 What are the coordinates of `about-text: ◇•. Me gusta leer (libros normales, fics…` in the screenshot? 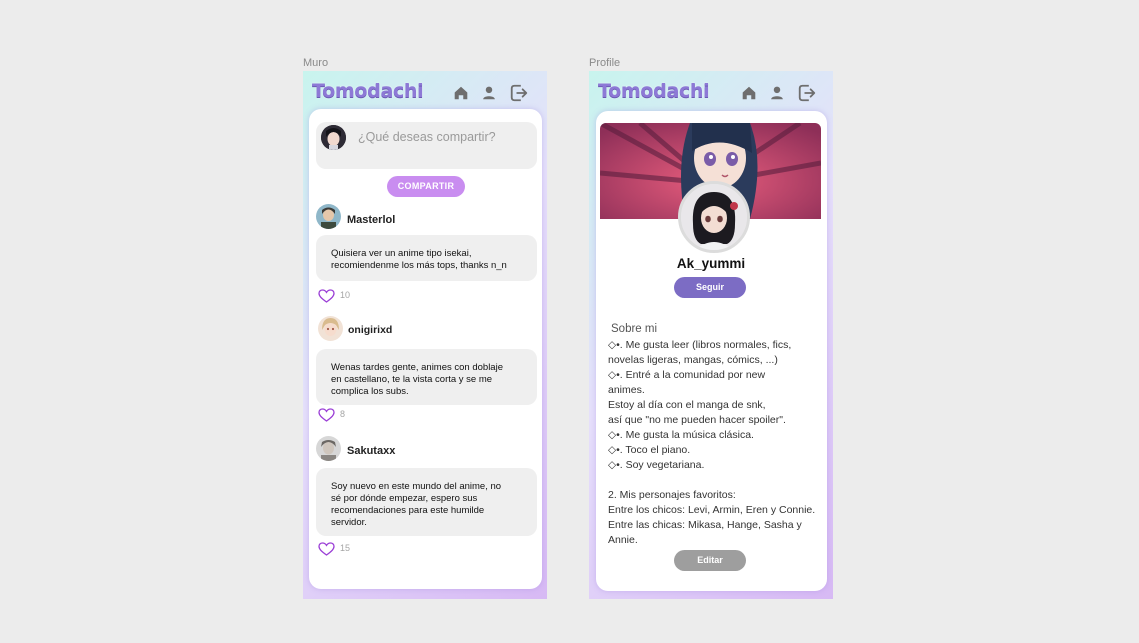 It's located at (715, 443).